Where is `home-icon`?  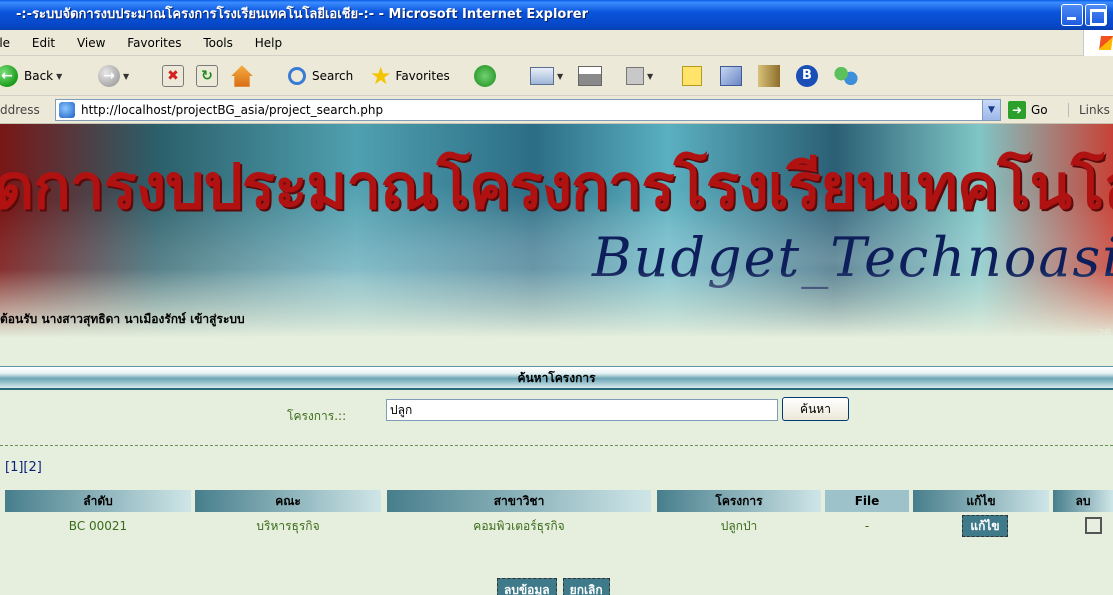 home-icon is located at coordinates (242, 76).